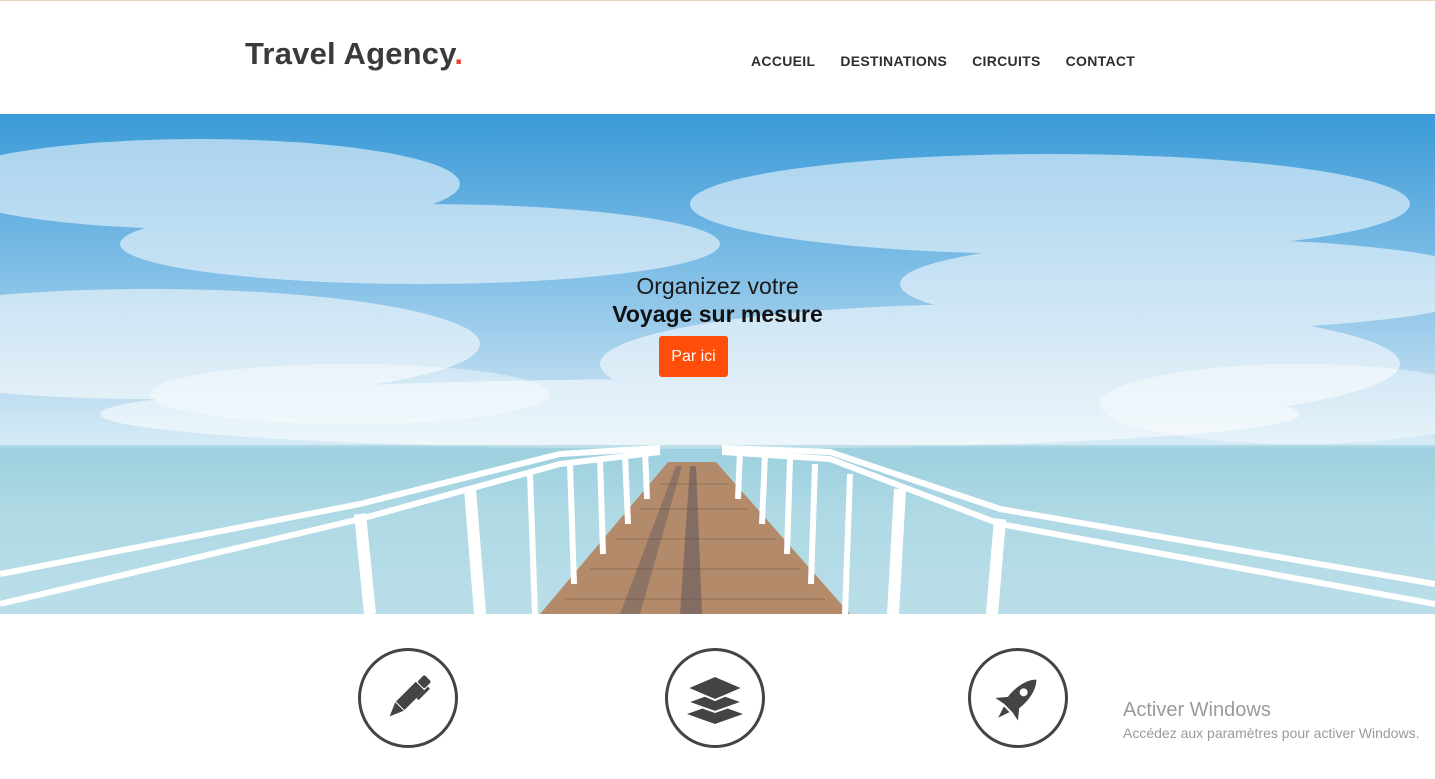 The height and width of the screenshot is (779, 1435). I want to click on nav-item-circuits: CIRCUITS, so click(1006, 61).